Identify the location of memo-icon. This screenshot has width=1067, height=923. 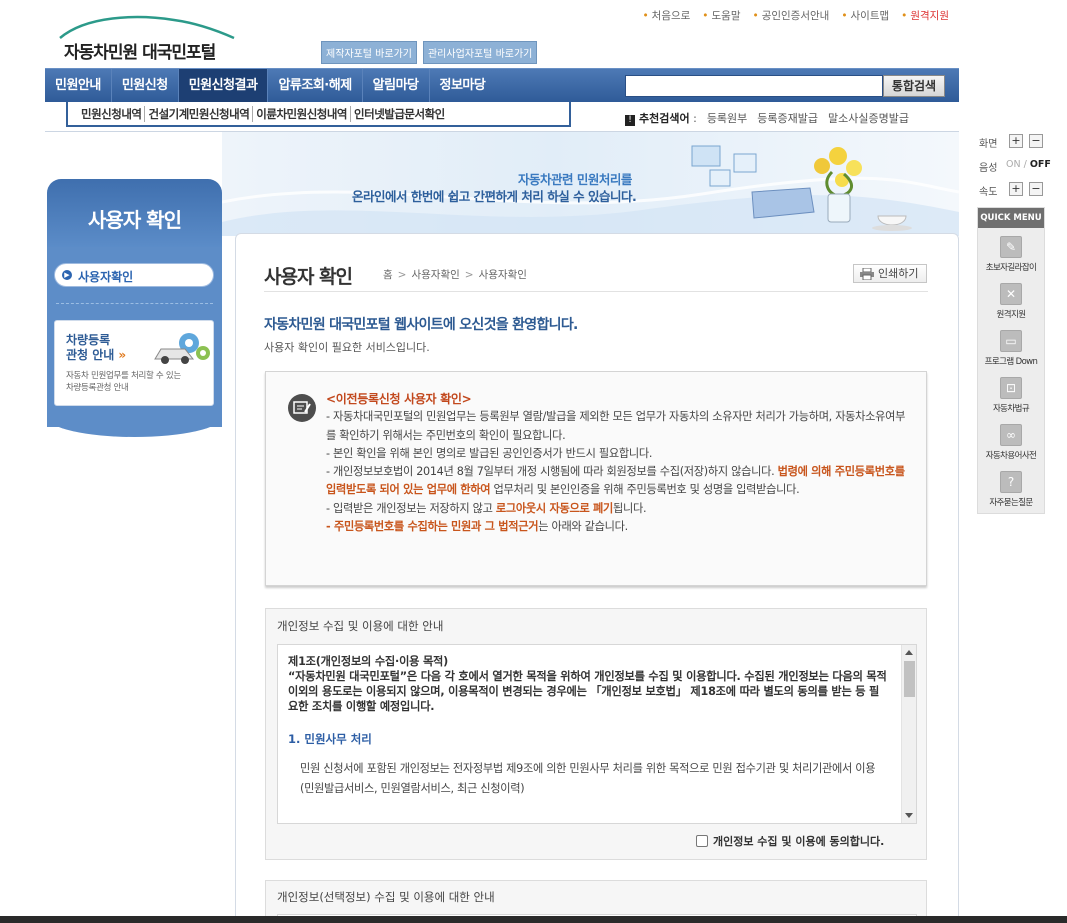
(302, 408).